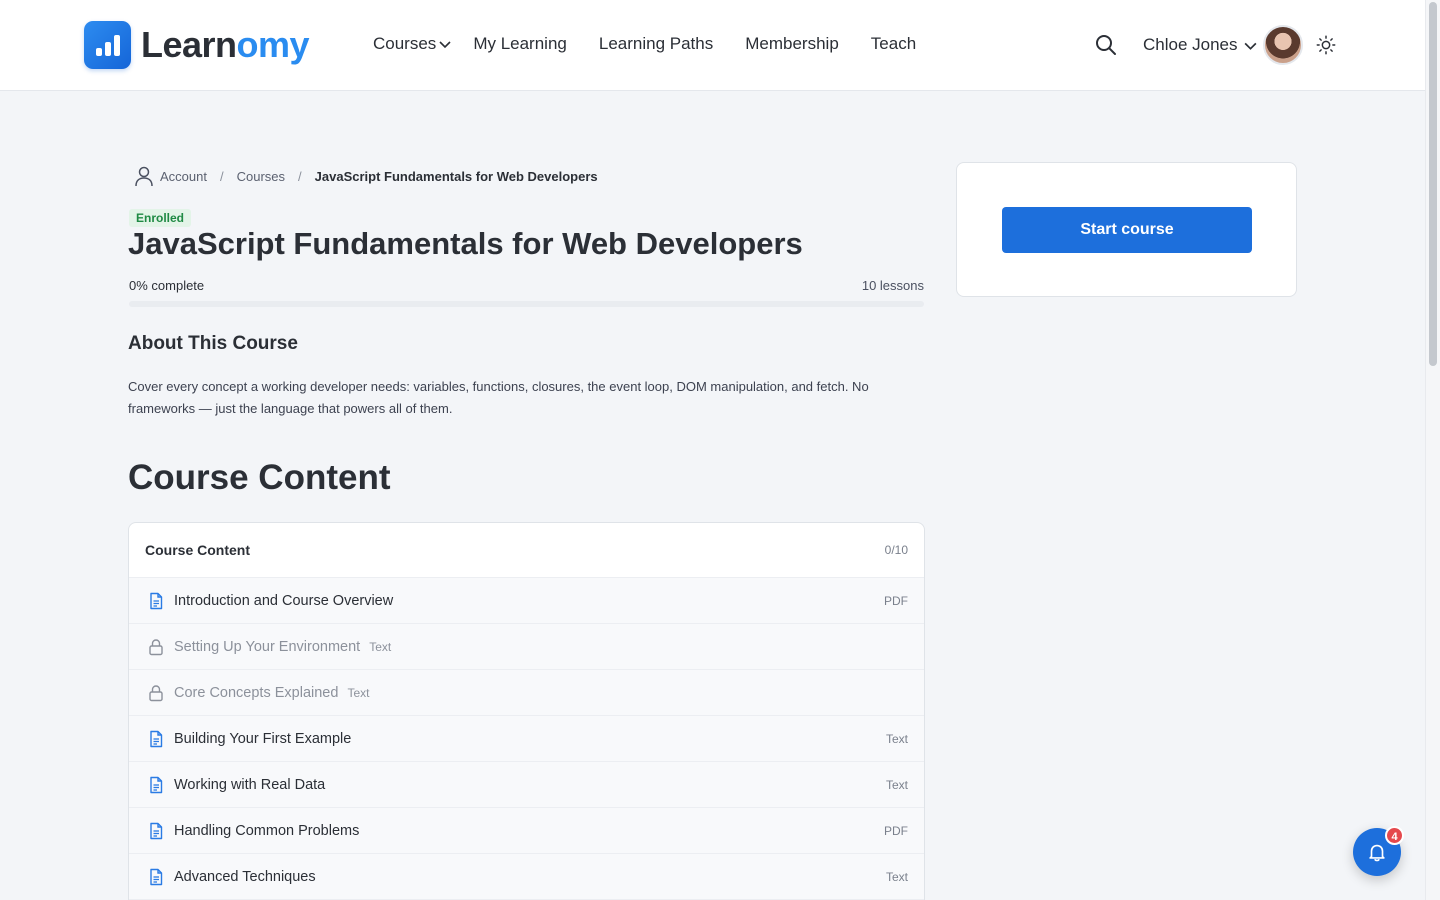  I want to click on user-menu: Chloe Jones, so click(1223, 45).